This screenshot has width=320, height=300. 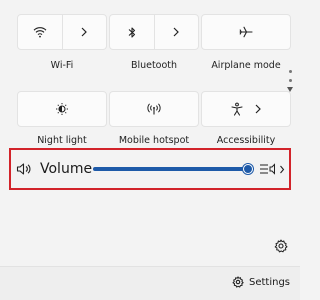 What do you see at coordinates (170, 169) in the screenshot?
I see `volume-slider-fill` at bounding box center [170, 169].